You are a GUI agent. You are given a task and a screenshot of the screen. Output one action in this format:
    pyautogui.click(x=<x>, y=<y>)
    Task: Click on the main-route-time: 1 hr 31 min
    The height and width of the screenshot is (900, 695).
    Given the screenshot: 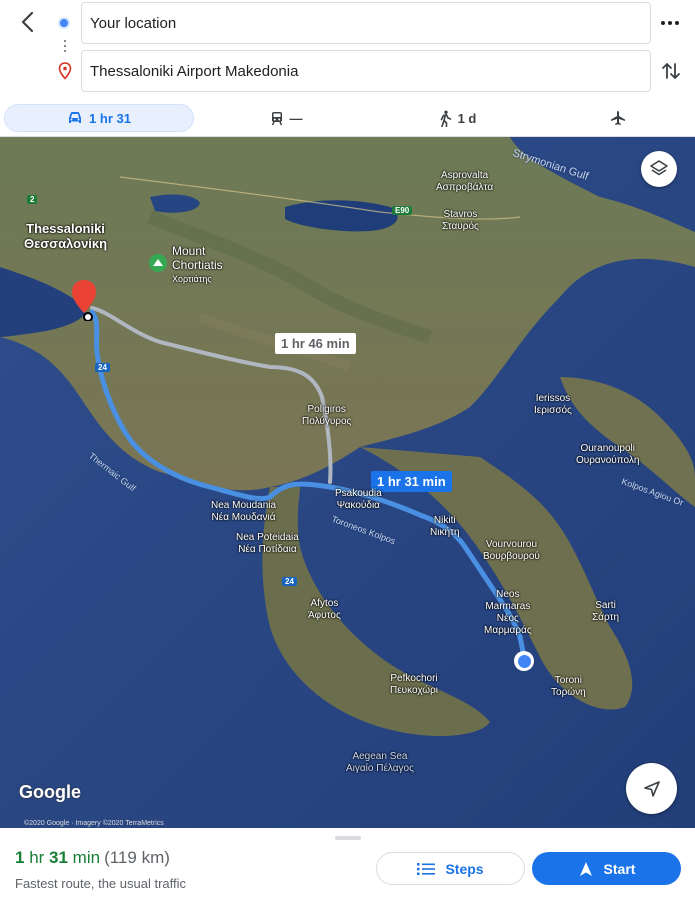 What is the action you would take?
    pyautogui.click(x=411, y=481)
    